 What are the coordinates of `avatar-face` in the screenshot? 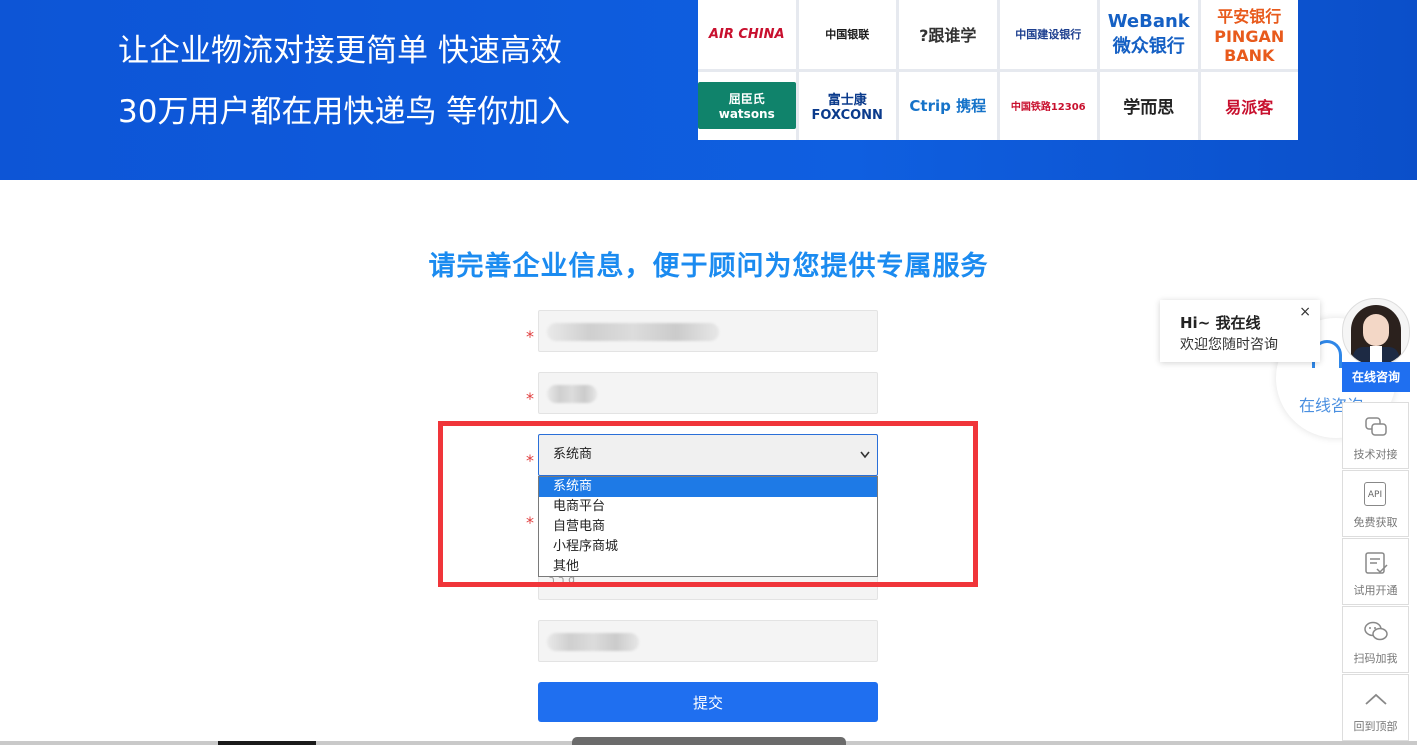 It's located at (1376, 330).